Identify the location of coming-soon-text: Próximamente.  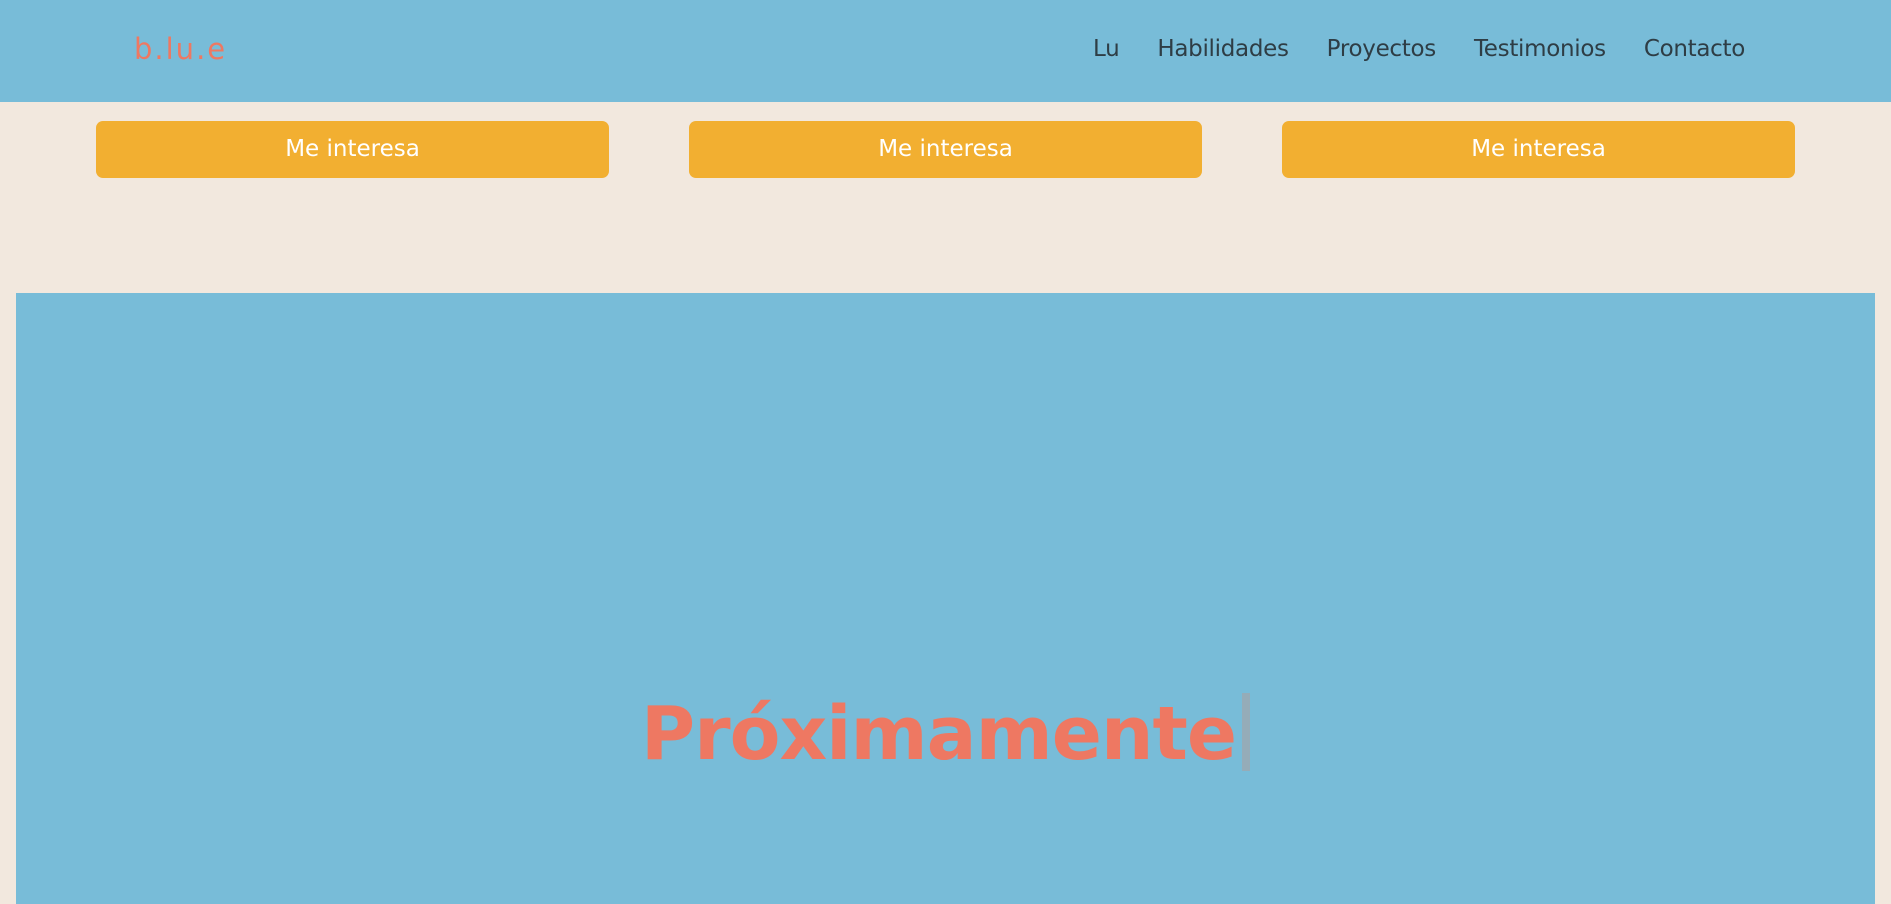
(938, 733).